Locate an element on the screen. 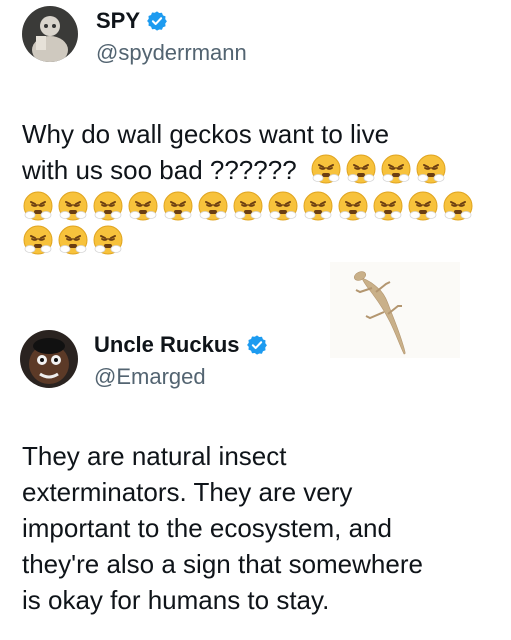  tweet-text-line: They are natural insect is located at coordinates (154, 456).